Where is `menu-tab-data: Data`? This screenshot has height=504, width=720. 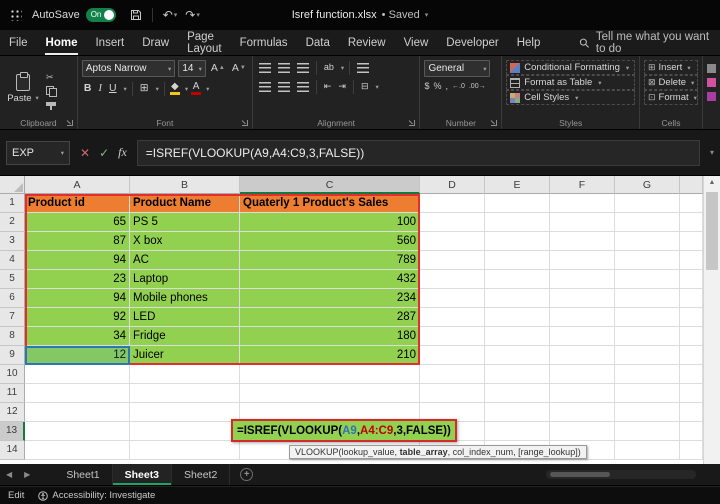 menu-tab-data: Data is located at coordinates (318, 42).